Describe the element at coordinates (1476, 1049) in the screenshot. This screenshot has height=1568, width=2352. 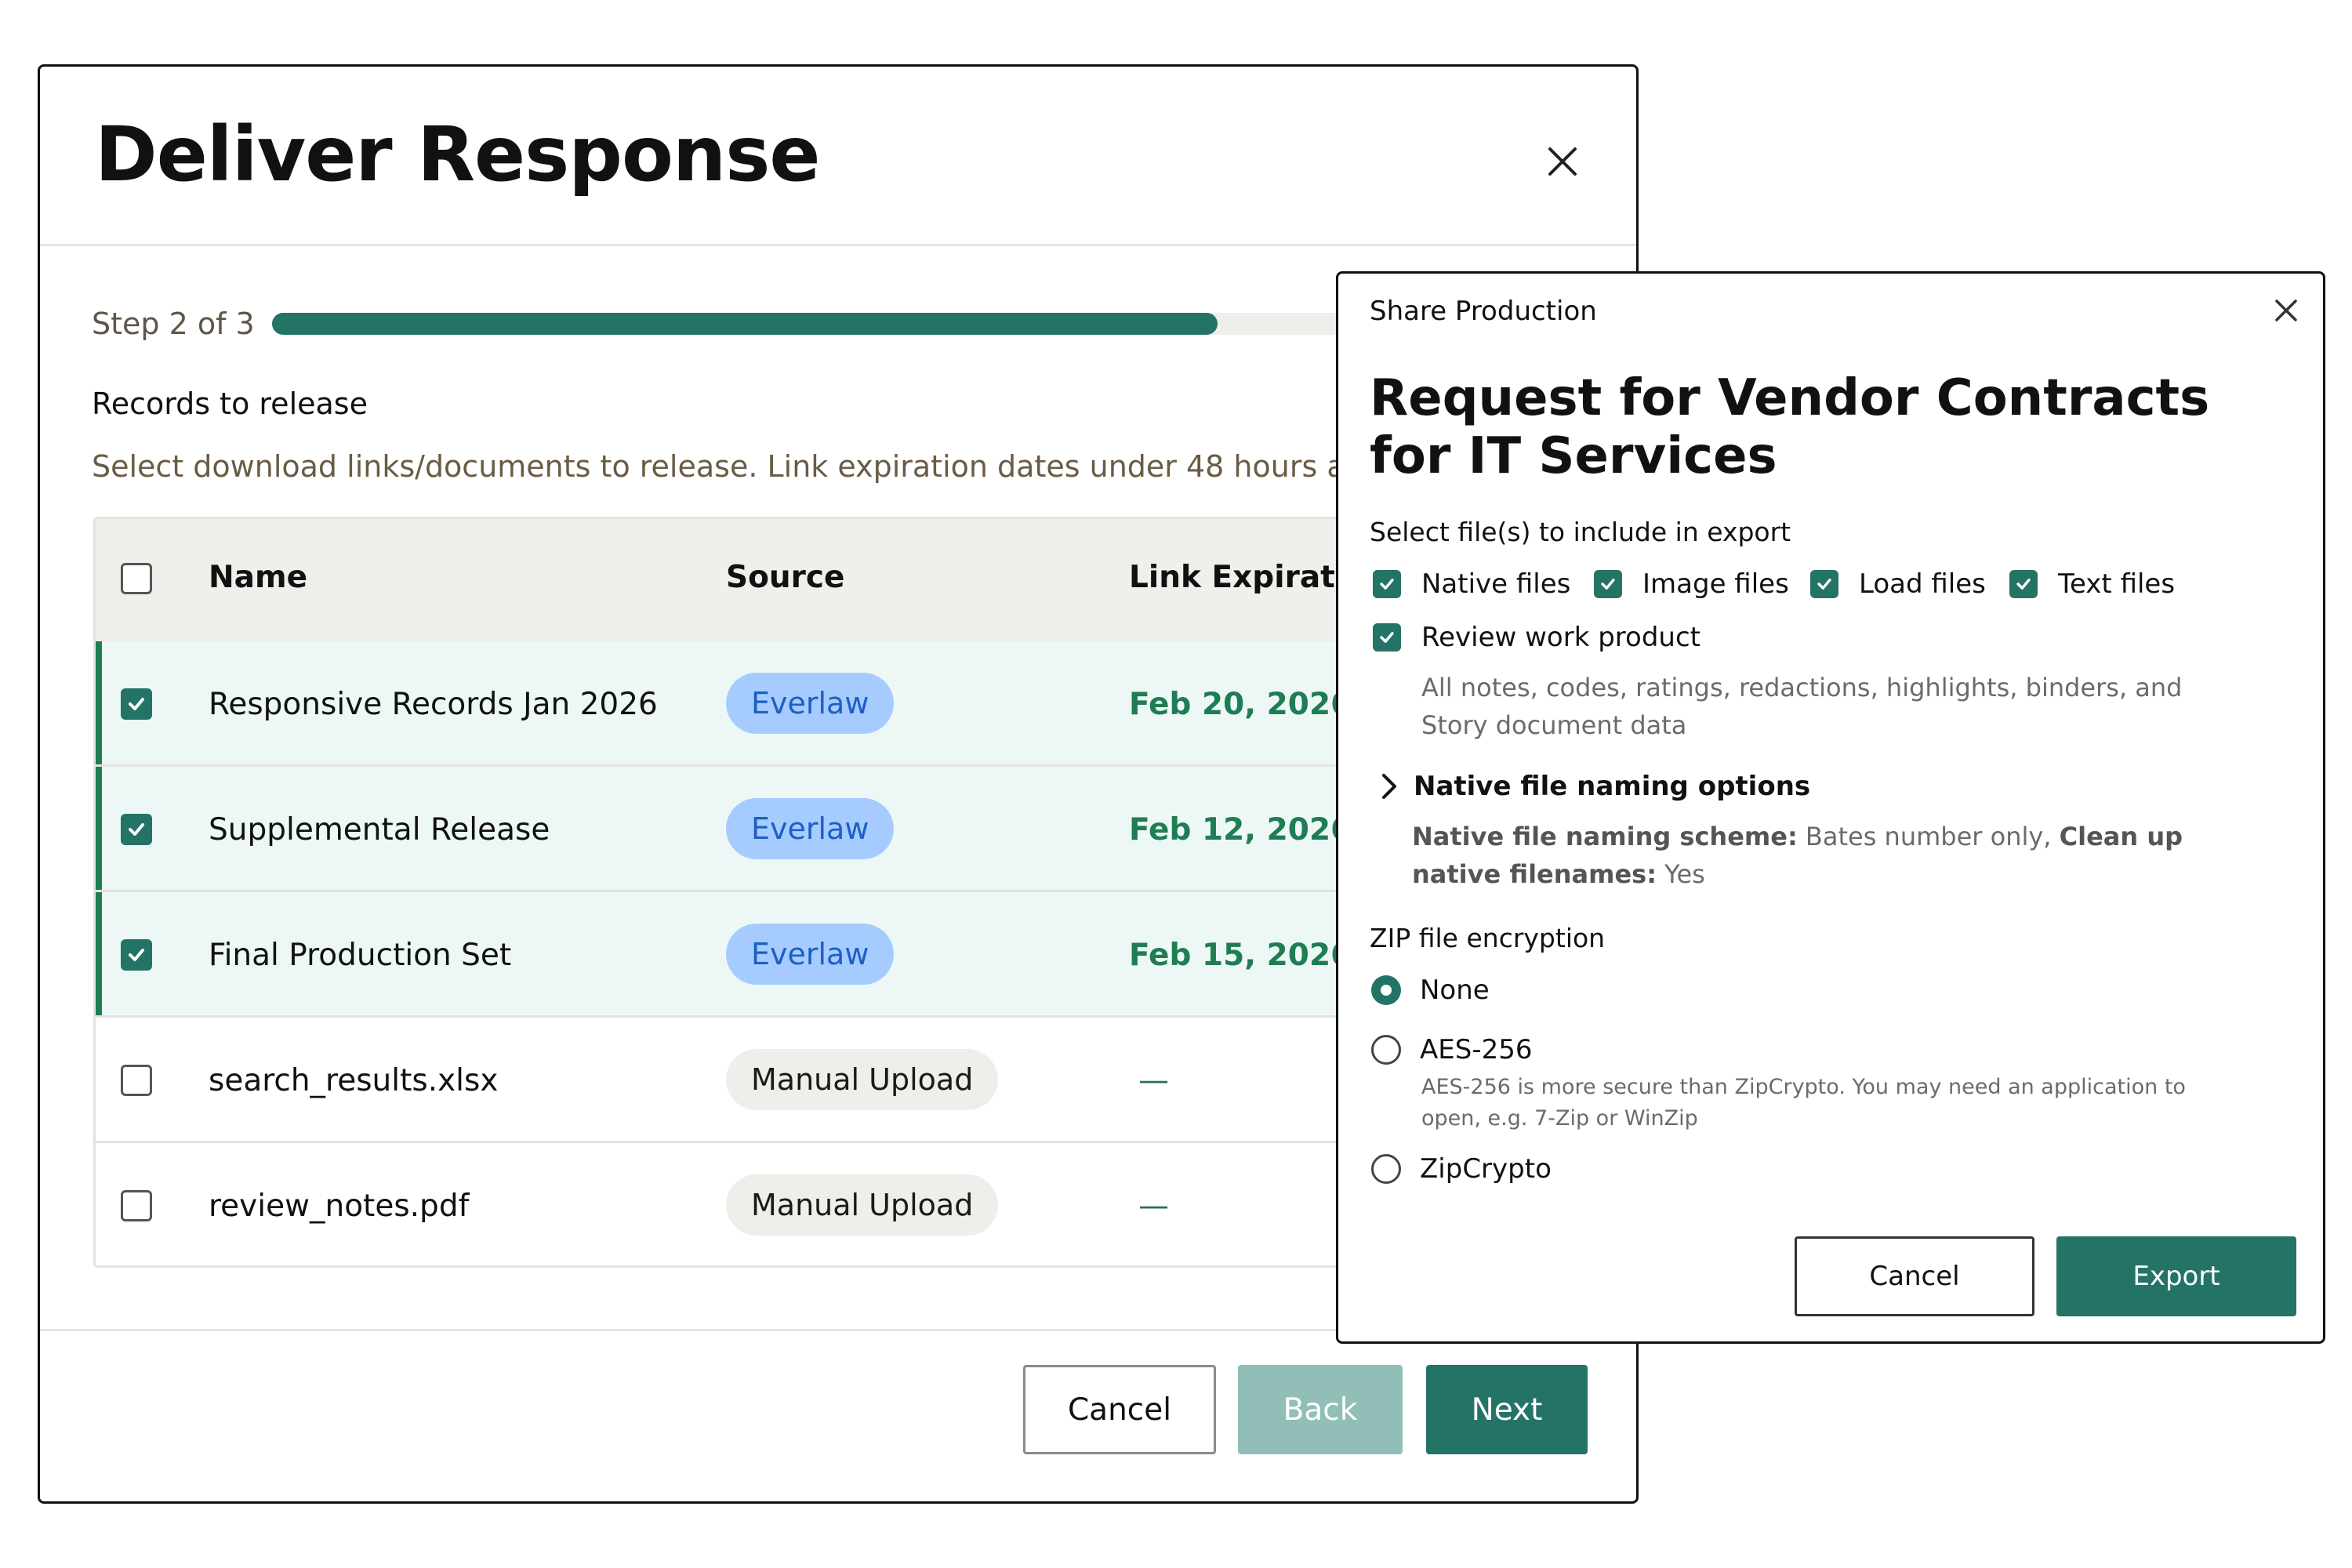
I see `option-label: AES-256` at that location.